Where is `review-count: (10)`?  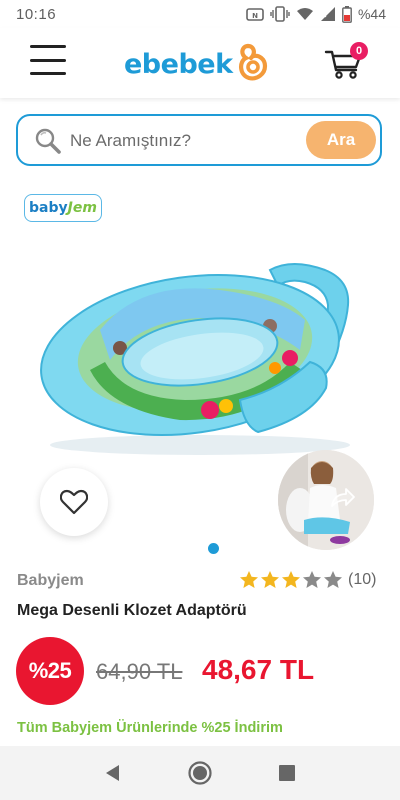 review-count: (10) is located at coordinates (362, 579).